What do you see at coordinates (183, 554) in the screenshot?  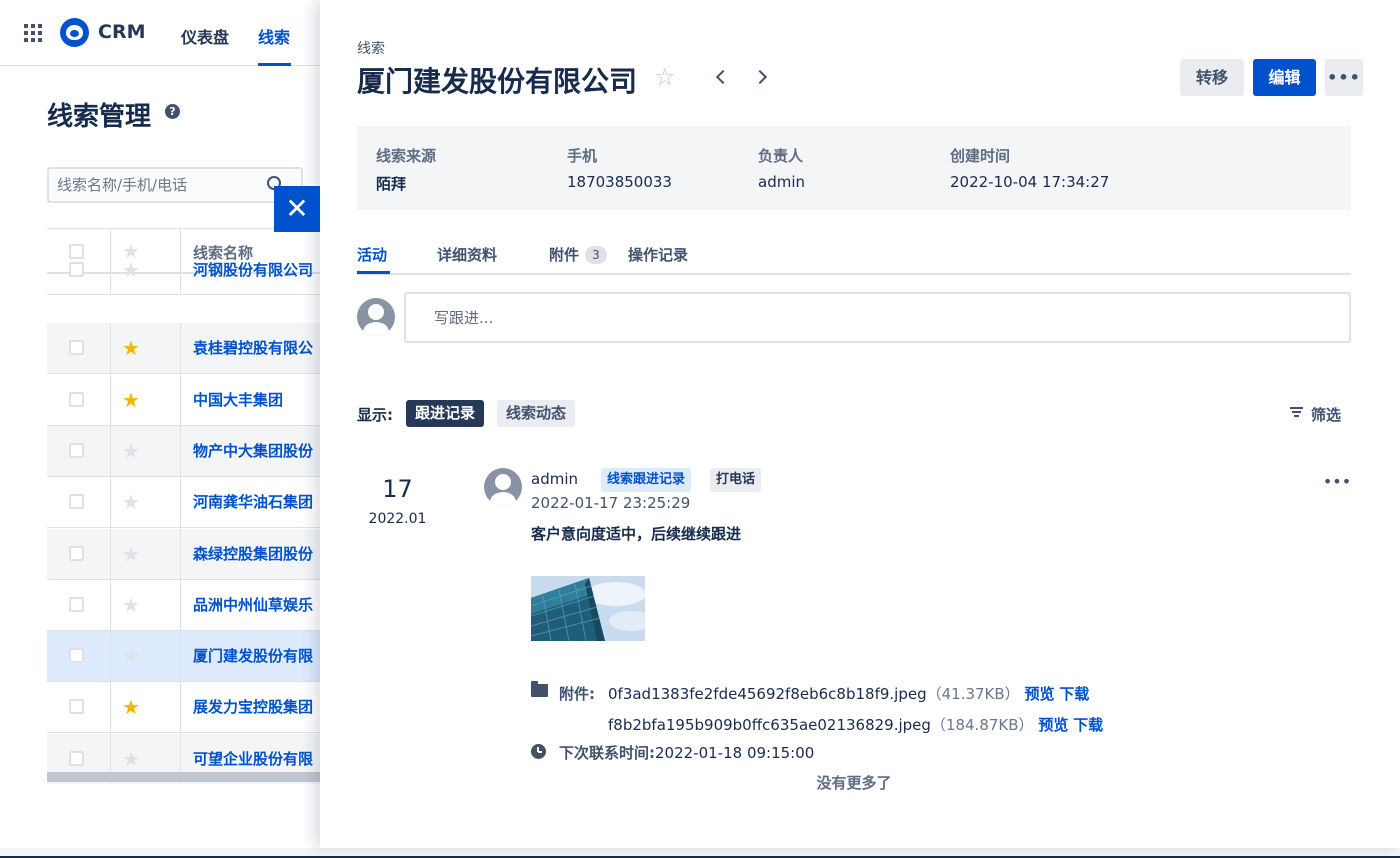 I see `table-row: ★ 森绿控股集团股份` at bounding box center [183, 554].